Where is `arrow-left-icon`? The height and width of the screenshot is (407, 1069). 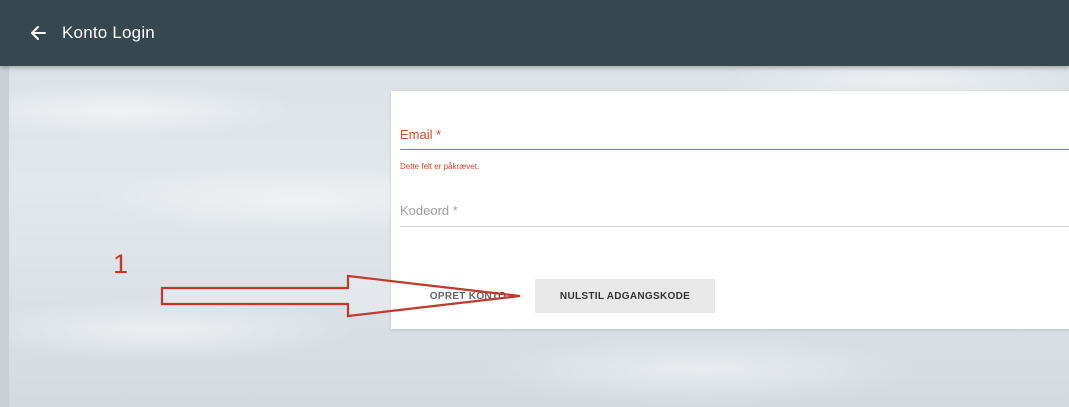 arrow-left-icon is located at coordinates (38, 33).